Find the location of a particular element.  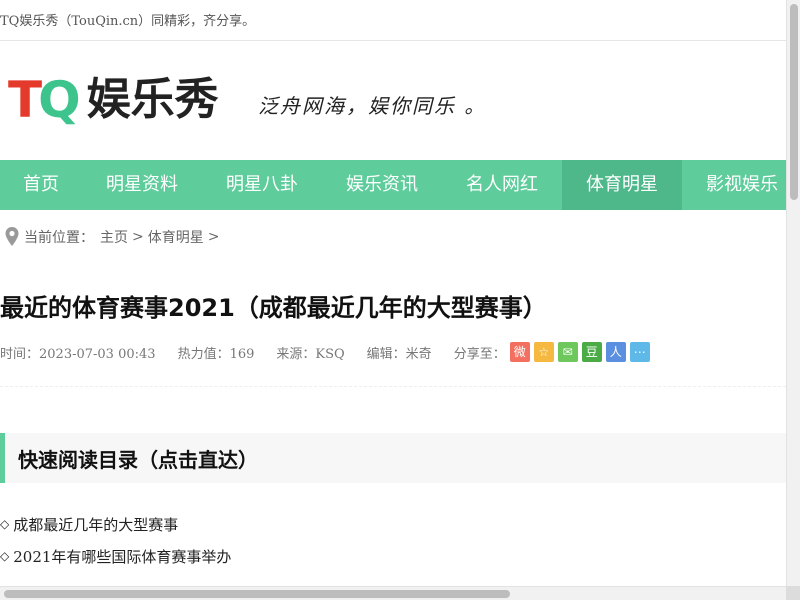

site-logo: TQ 娱乐秀 is located at coordinates (113, 100).